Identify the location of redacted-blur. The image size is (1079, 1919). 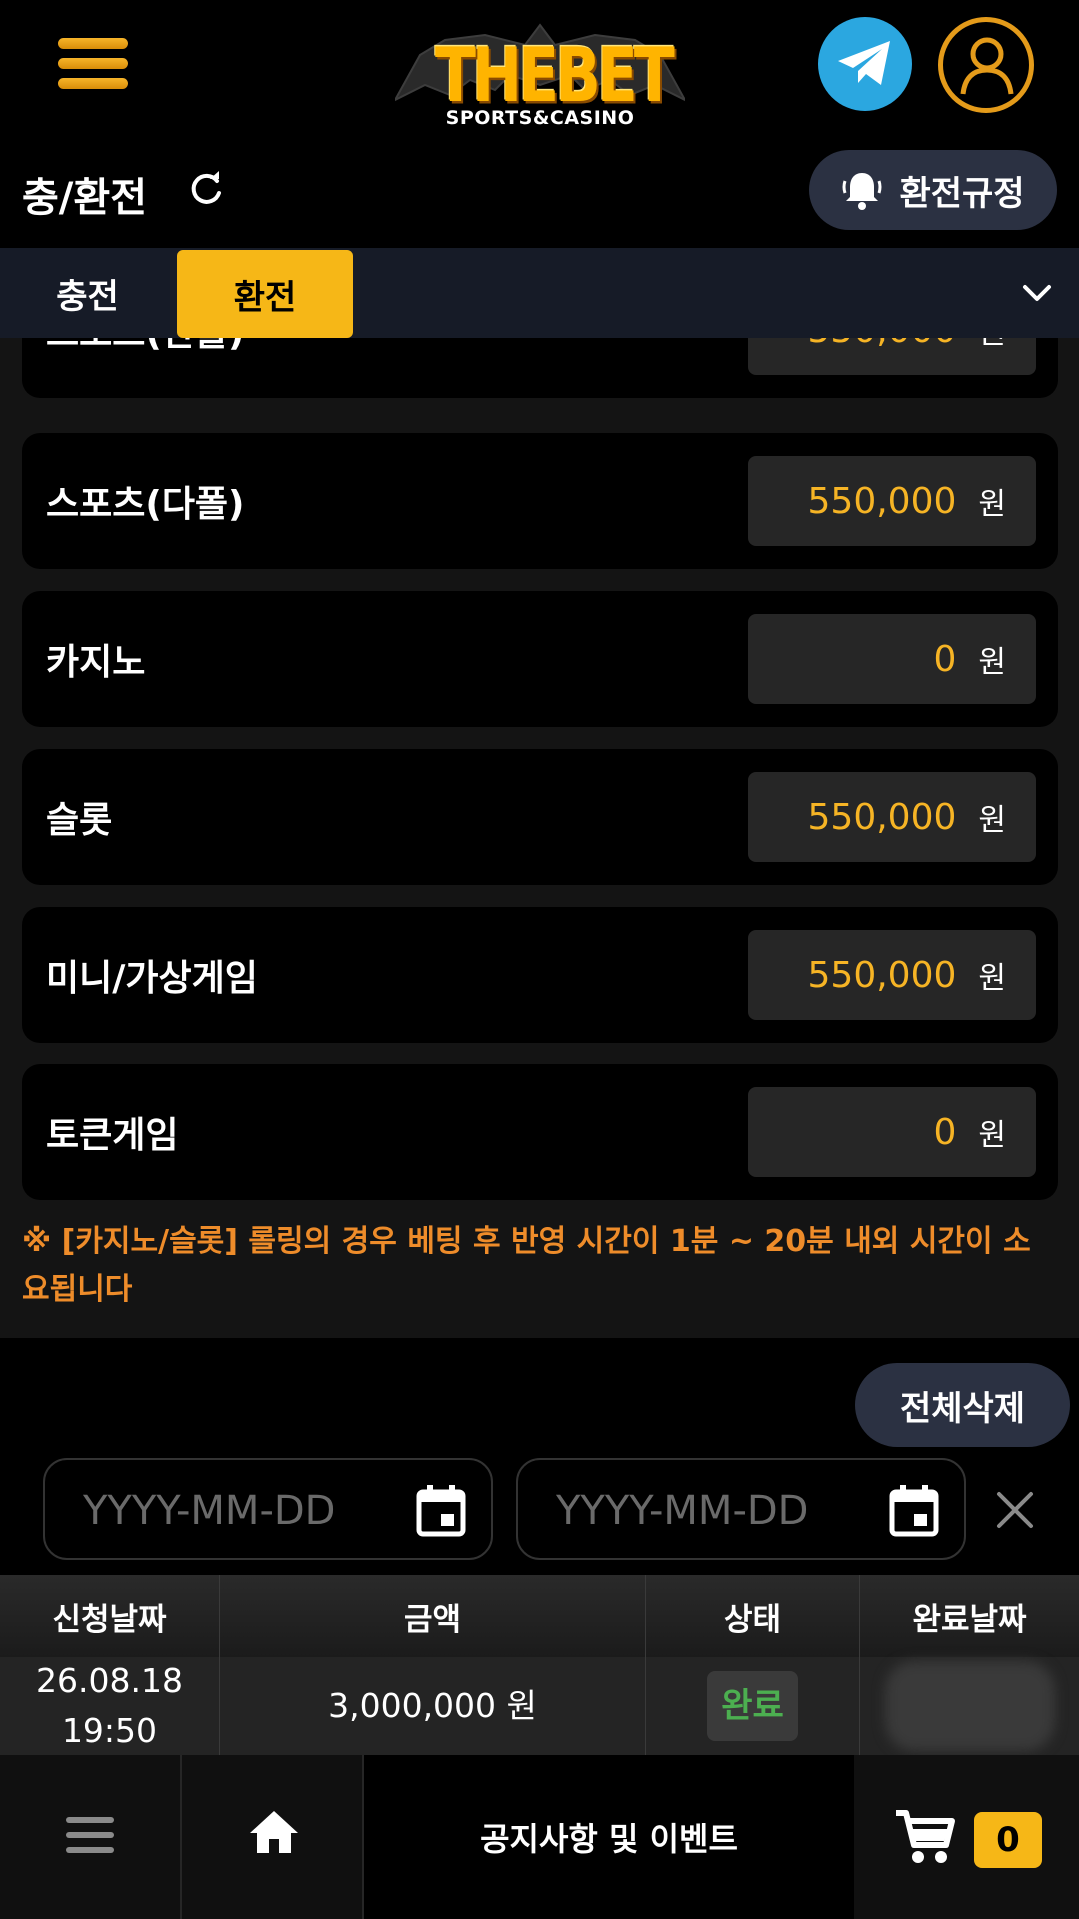
(969, 1706).